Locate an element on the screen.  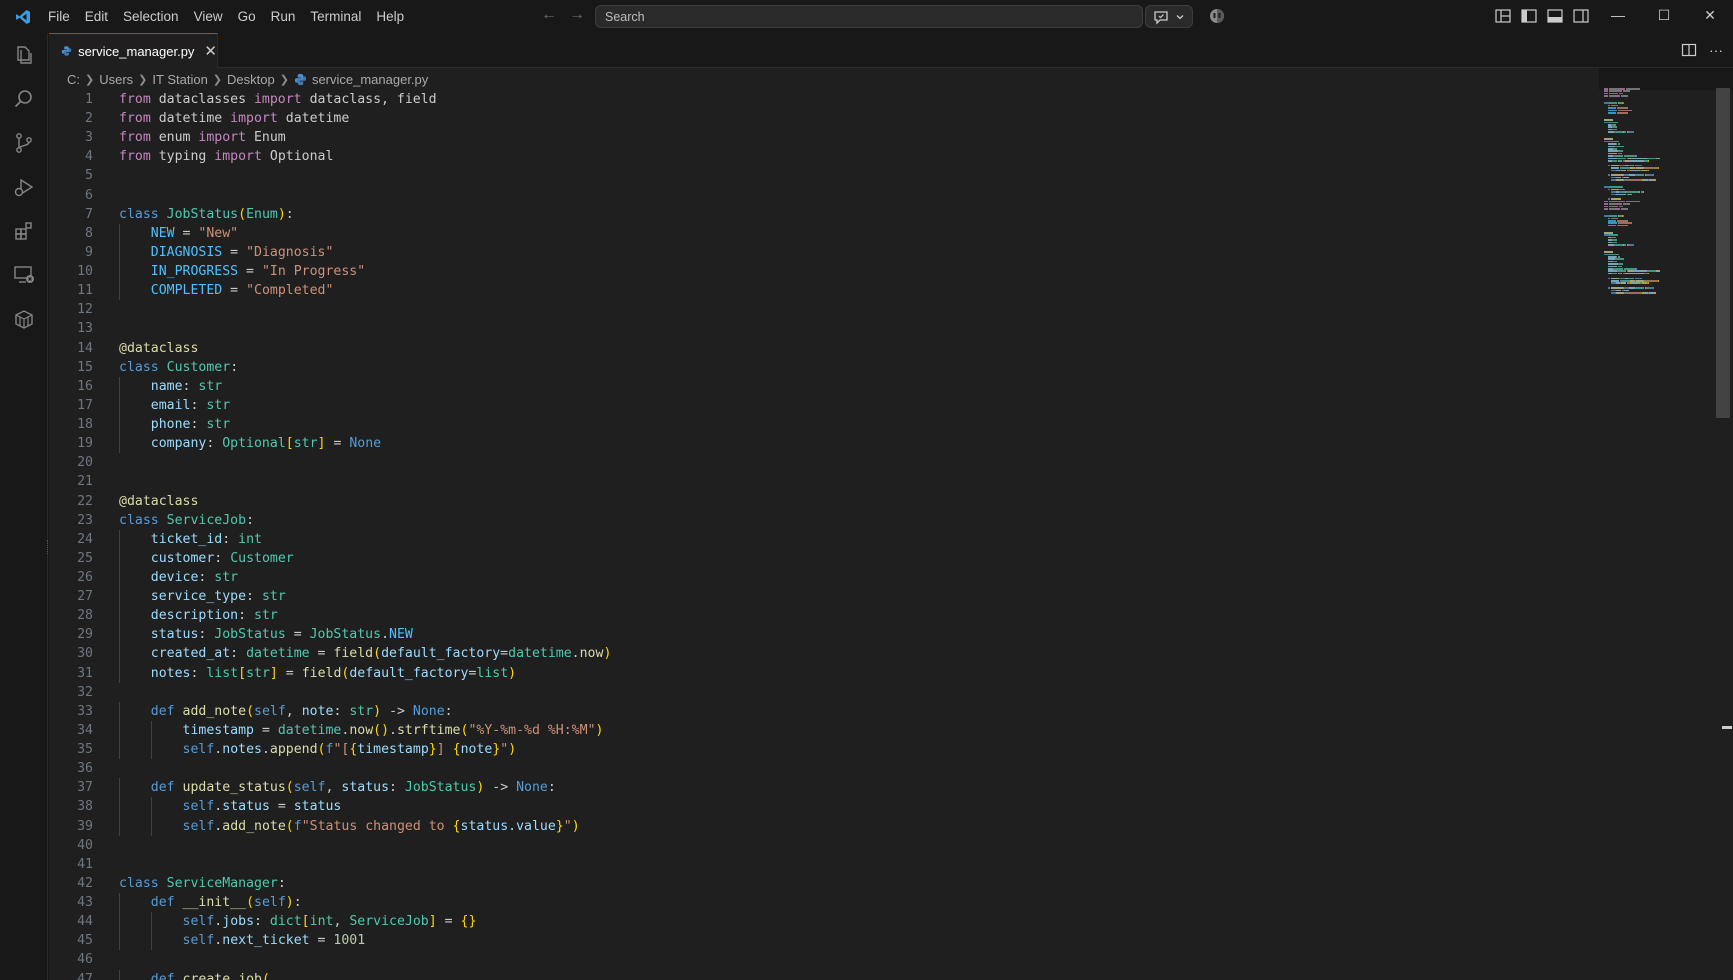
code-line: 10 IN_PROGRESS = "In Progress" is located at coordinates (799, 271).